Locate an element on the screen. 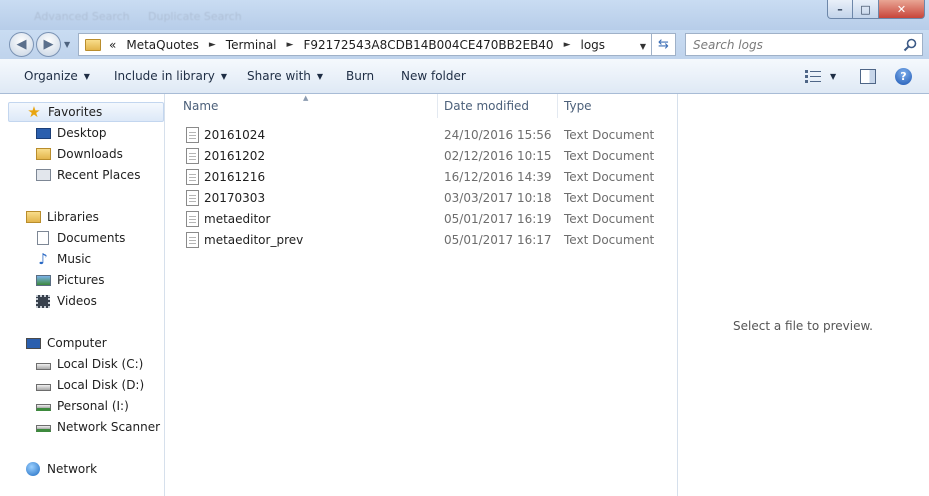 The height and width of the screenshot is (496, 929). search-icon is located at coordinates (910, 45).